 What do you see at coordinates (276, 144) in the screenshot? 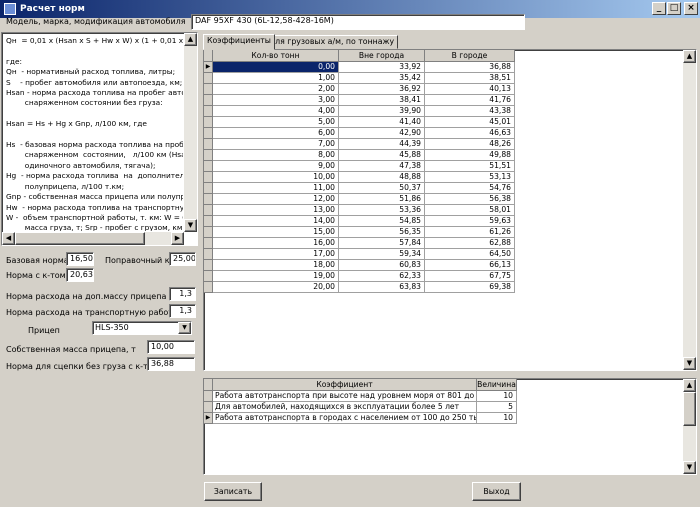
I see `table-cell: 7,00` at bounding box center [276, 144].